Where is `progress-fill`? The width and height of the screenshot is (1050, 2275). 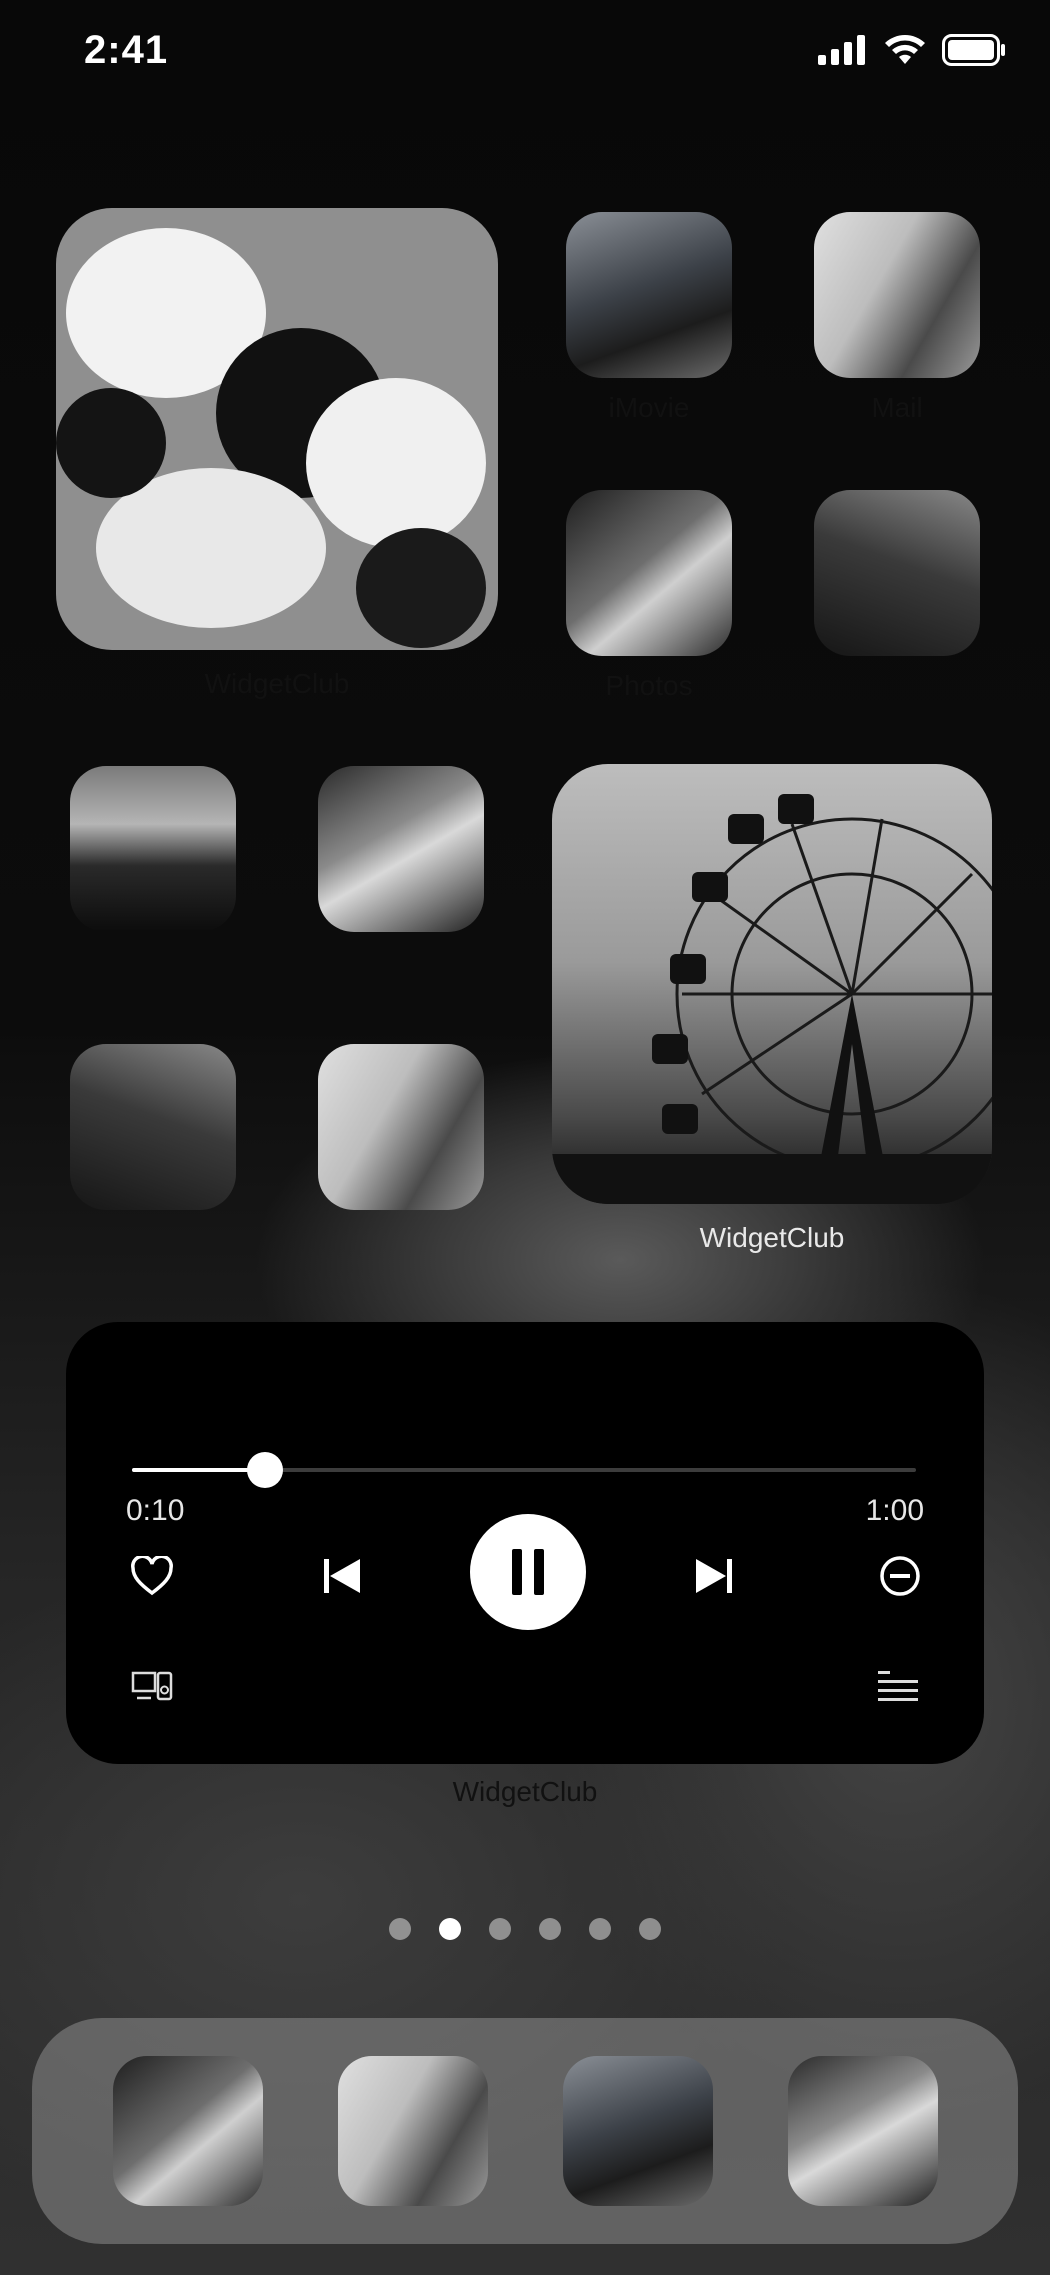 progress-fill is located at coordinates (199, 1470).